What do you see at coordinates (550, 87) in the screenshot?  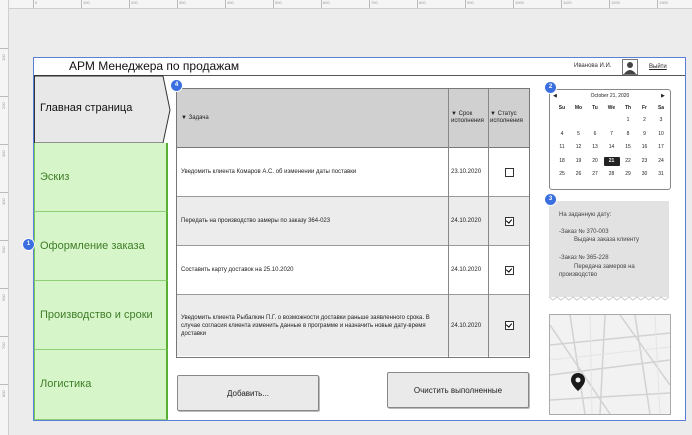 I see `annotation-badge-2: 2` at bounding box center [550, 87].